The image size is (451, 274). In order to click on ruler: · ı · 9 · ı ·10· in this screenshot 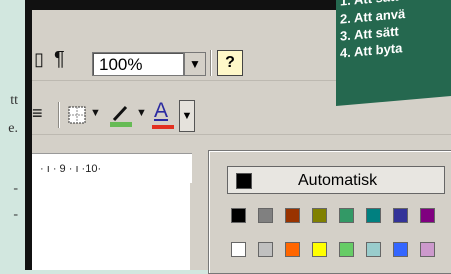, I will do `click(112, 168)`.